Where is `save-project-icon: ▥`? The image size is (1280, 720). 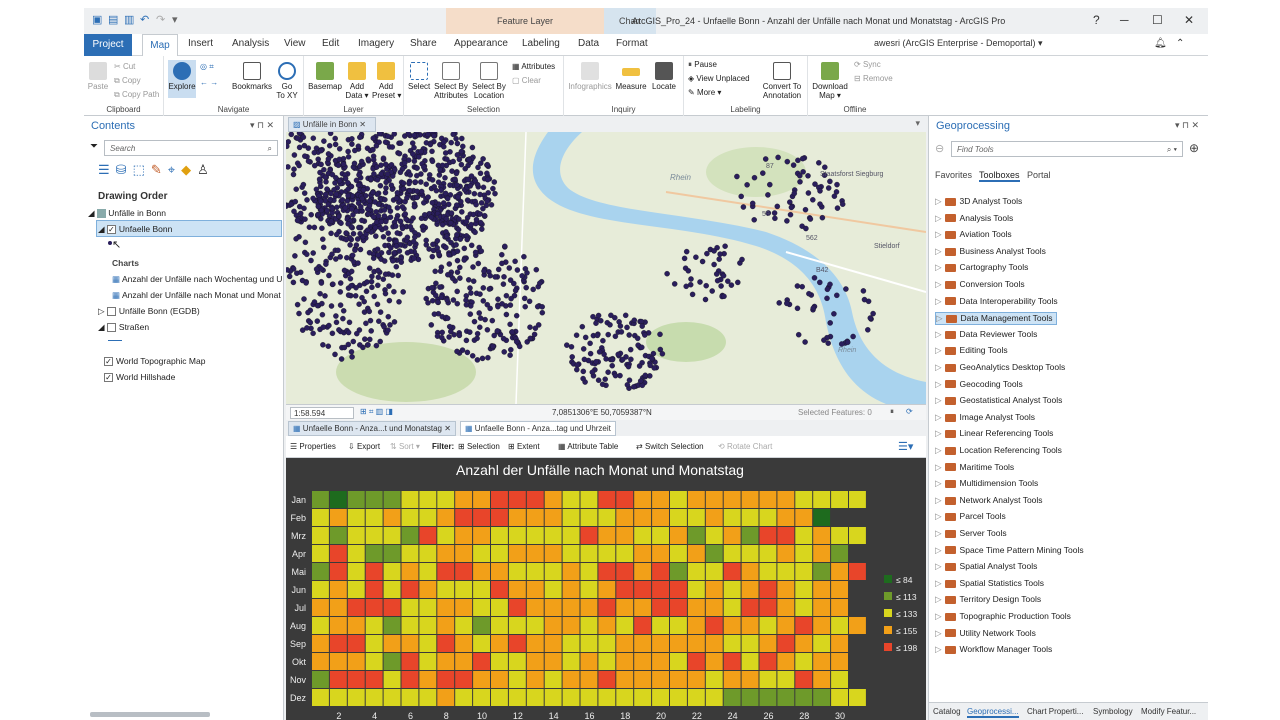 save-project-icon: ▥ is located at coordinates (130, 20).